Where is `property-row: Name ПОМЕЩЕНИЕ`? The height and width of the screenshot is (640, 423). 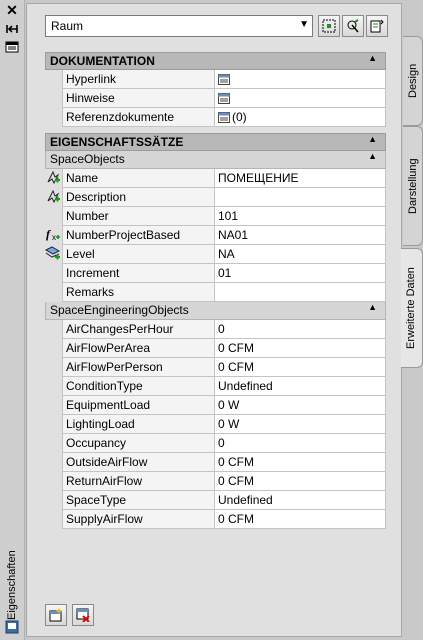
property-row: Name ПОМЕЩЕНИЕ is located at coordinates (215, 178).